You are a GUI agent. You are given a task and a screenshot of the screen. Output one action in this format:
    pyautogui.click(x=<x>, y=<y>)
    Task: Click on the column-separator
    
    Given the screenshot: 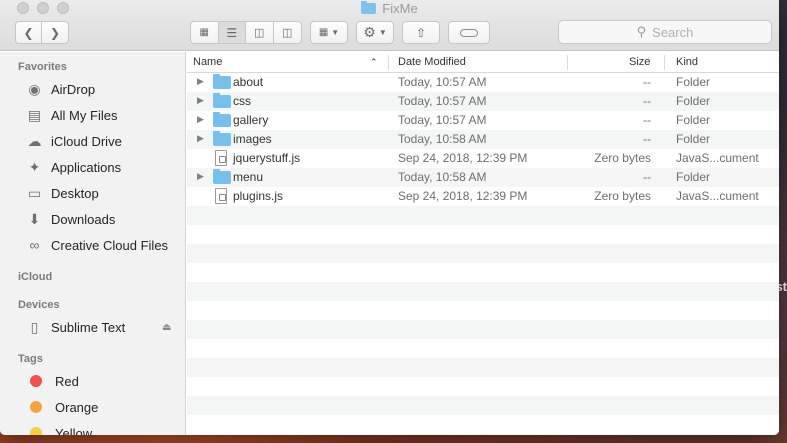 What is the action you would take?
    pyautogui.click(x=388, y=62)
    